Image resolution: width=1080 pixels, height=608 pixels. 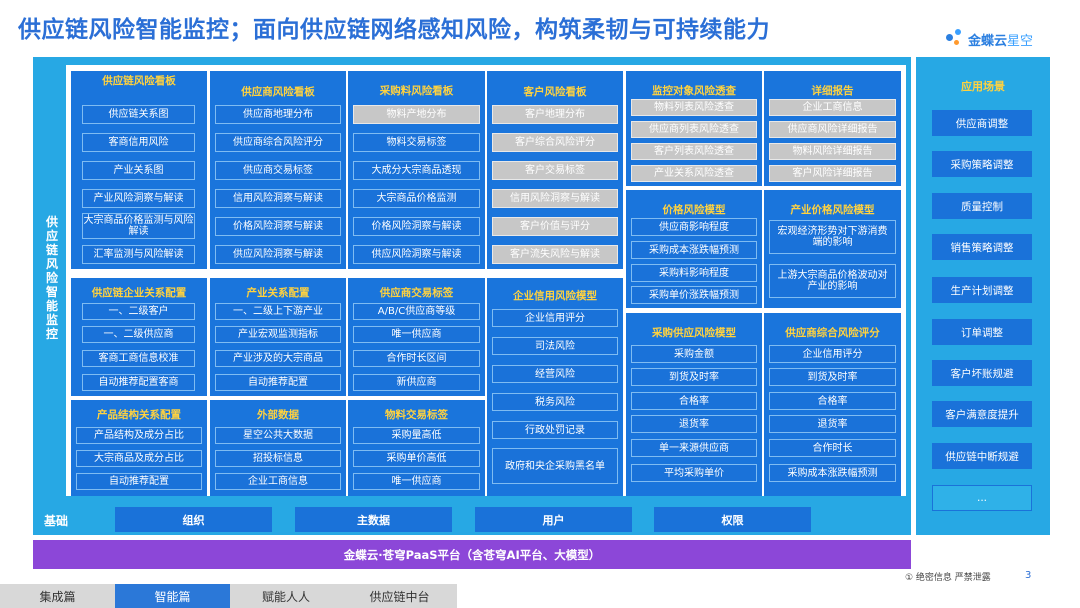 I want to click on scenario-customer-satisfaction: 客户满意度提升, so click(x=982, y=414).